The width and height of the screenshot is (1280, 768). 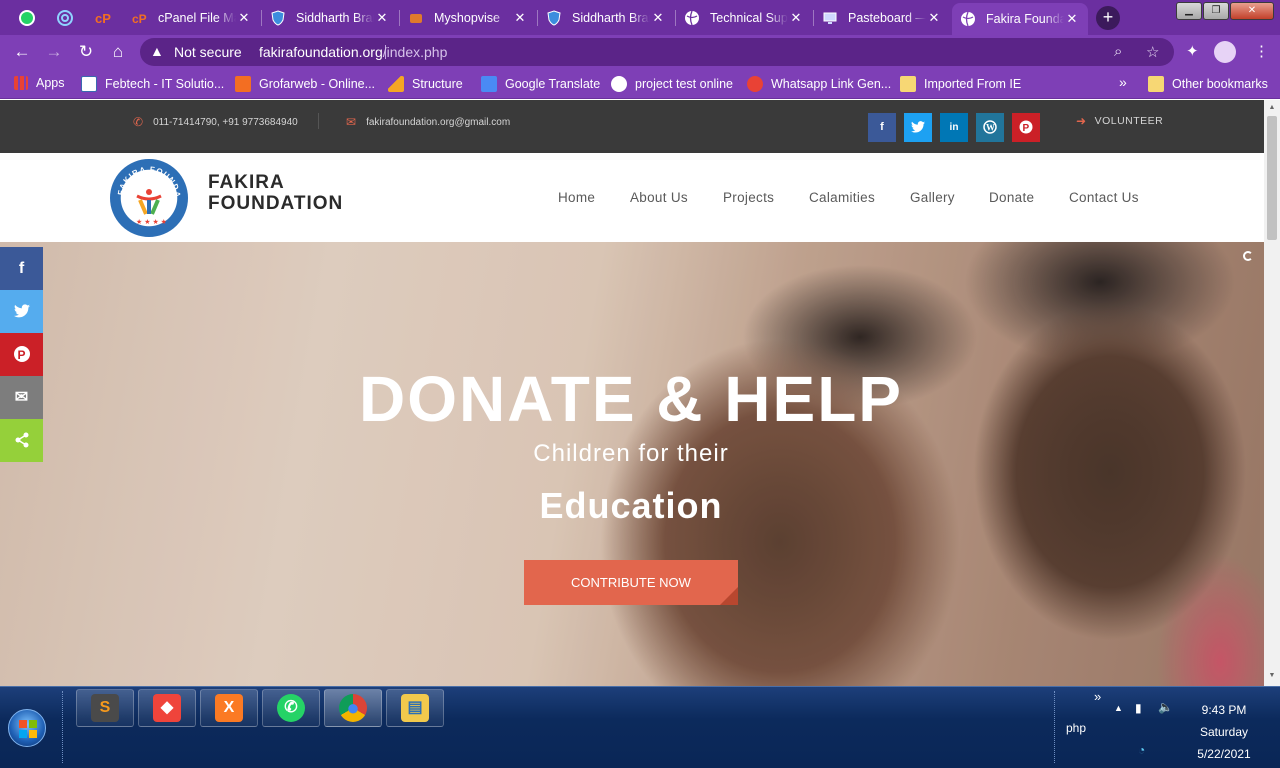 I want to click on share-twitter-icon, so click(x=21, y=311).